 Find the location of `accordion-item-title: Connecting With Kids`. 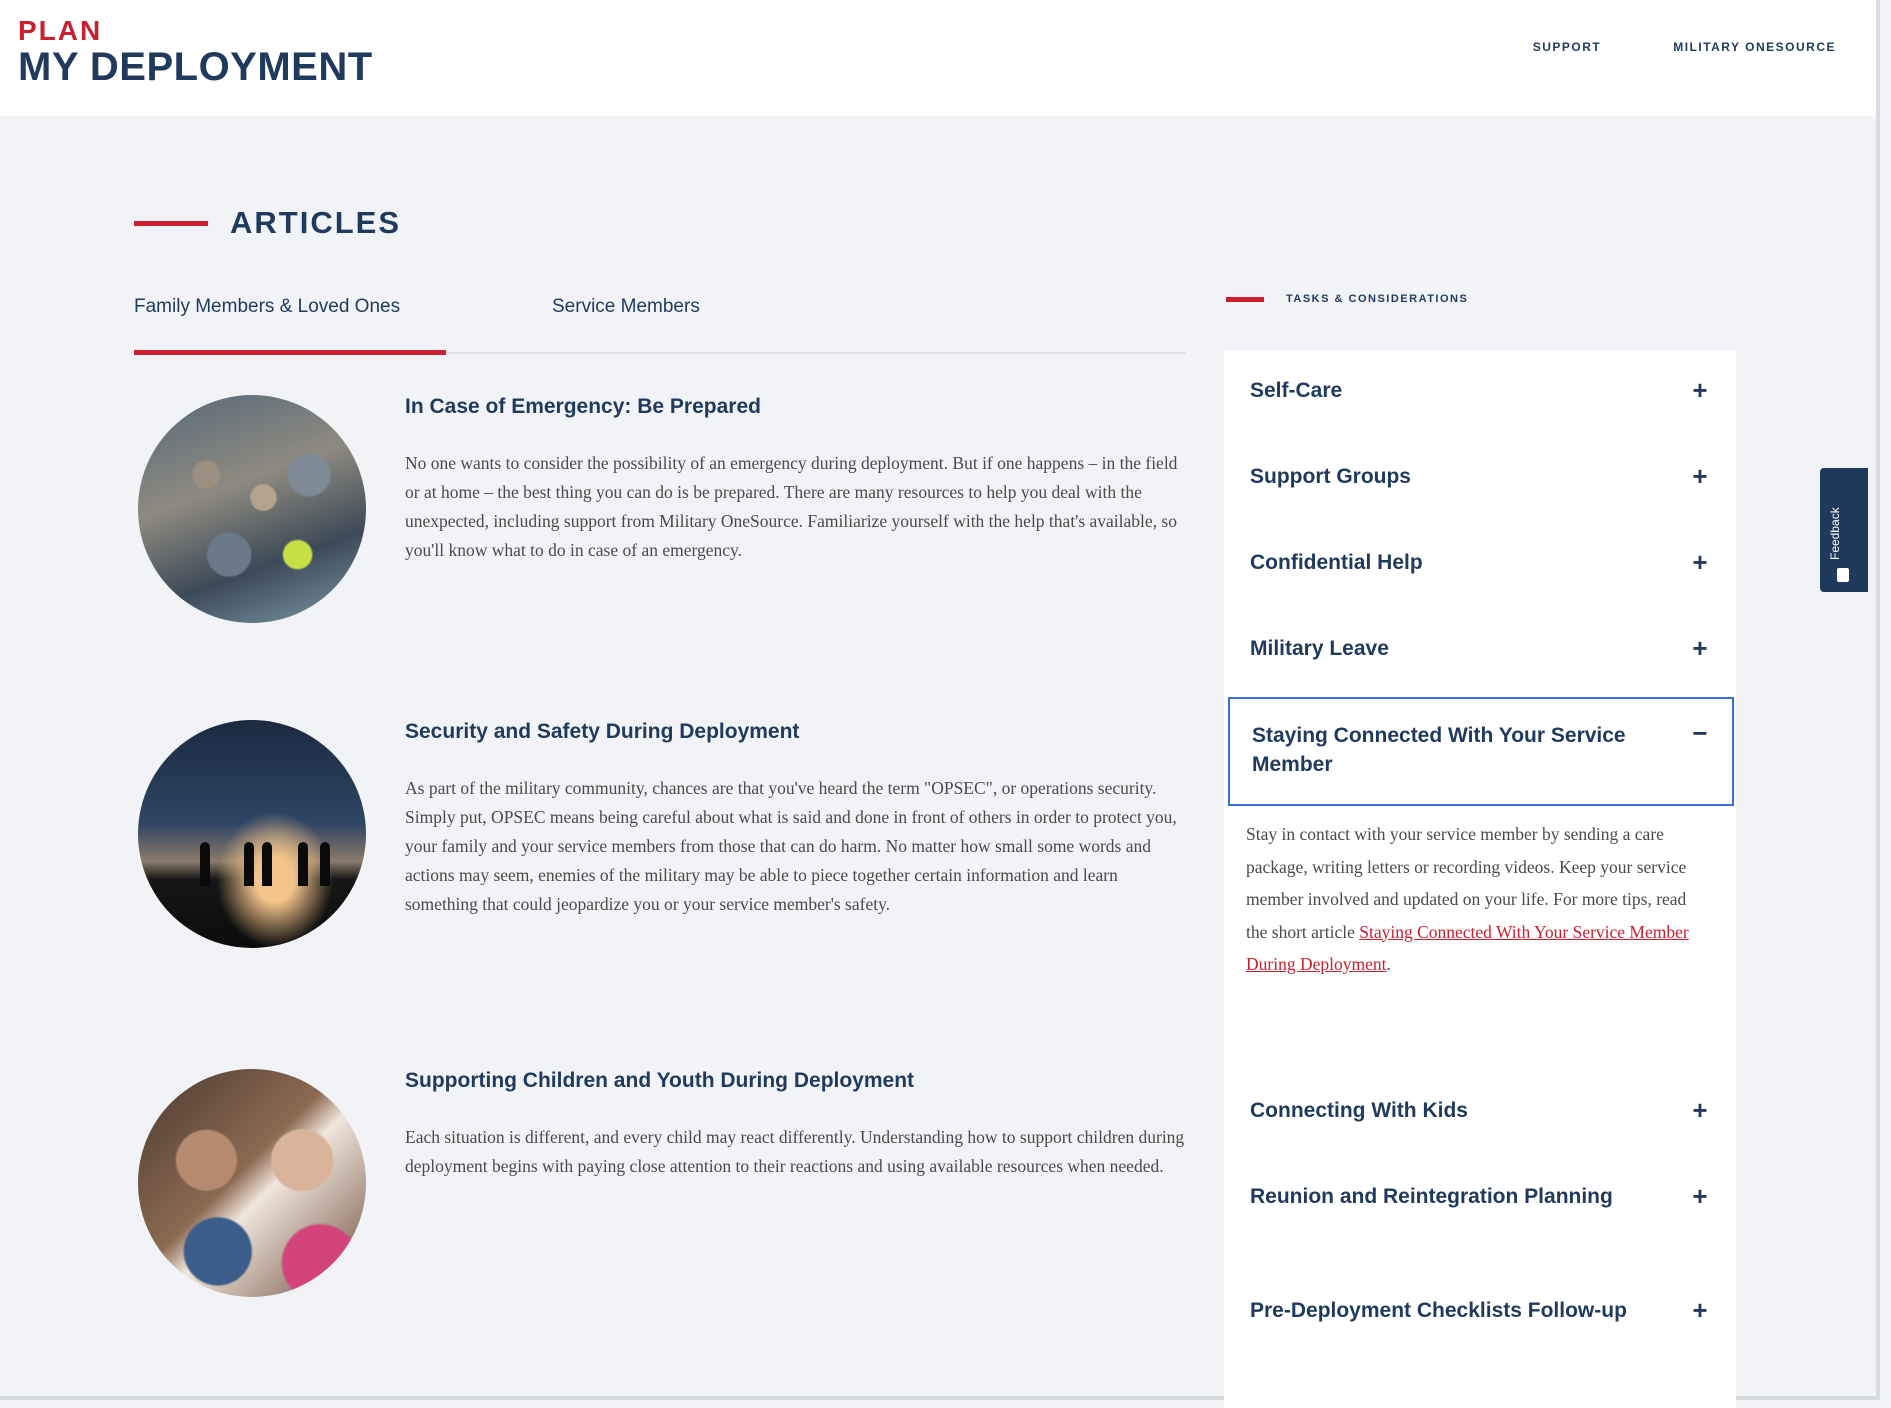

accordion-item-title: Connecting With Kids is located at coordinates (1359, 1110).